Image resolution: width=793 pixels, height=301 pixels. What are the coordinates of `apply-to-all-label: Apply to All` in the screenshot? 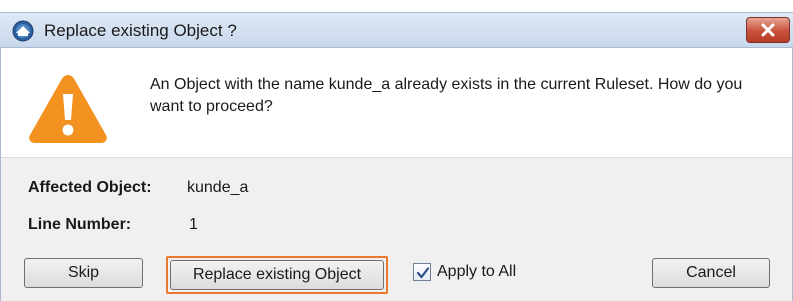 It's located at (476, 272).